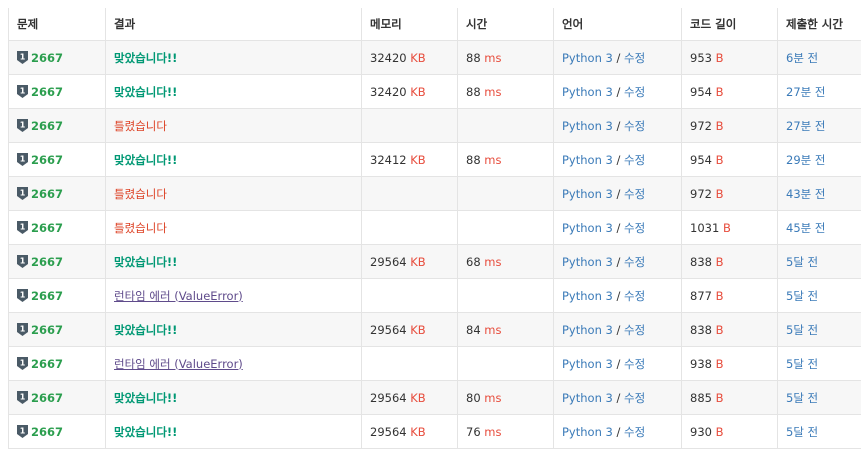 The width and height of the screenshot is (861, 452). What do you see at coordinates (233, 227) in the screenshot?
I see `result-cell: 틀렸습니다` at bounding box center [233, 227].